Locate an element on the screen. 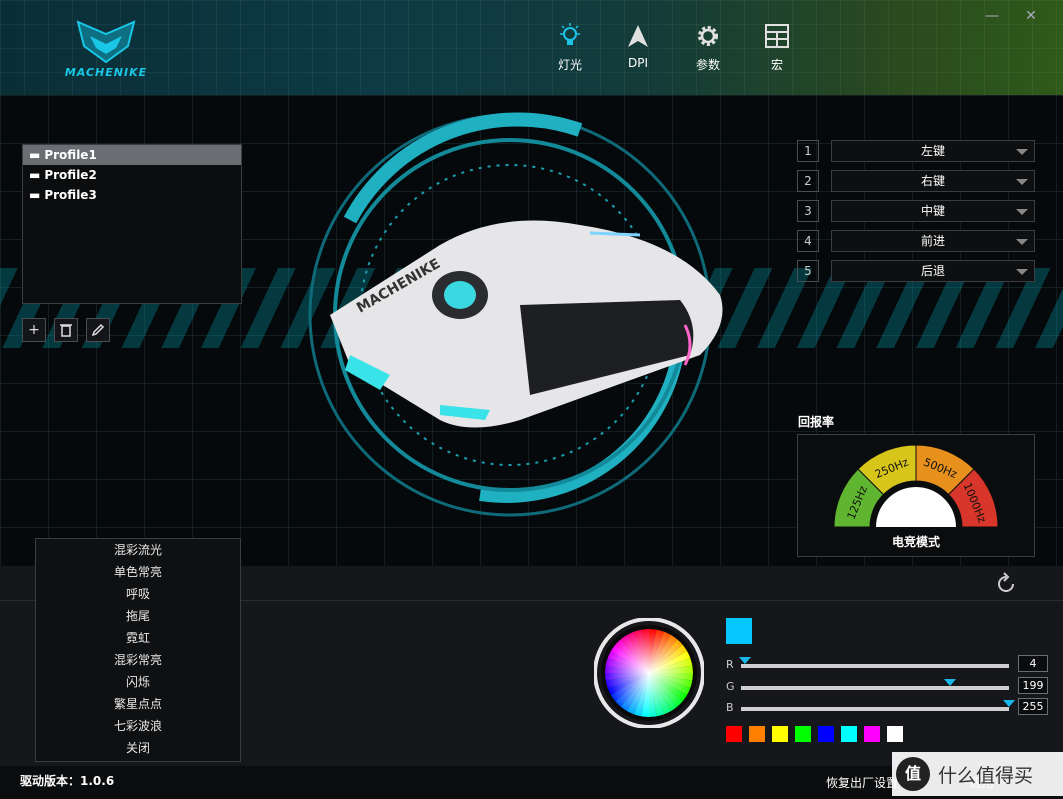  lighting-mode-option: 混彩流光 is located at coordinates (138, 550).